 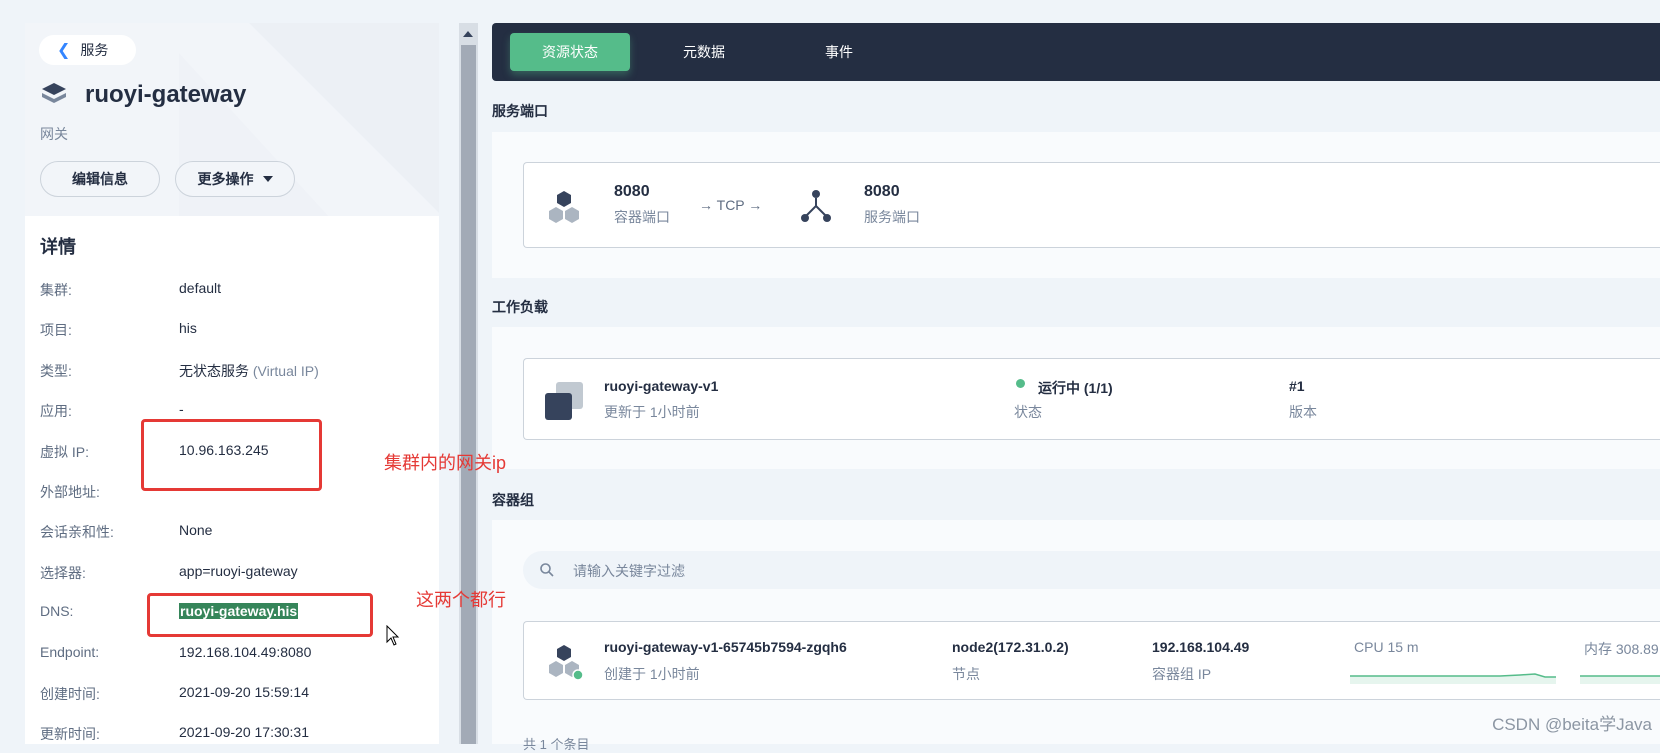 What do you see at coordinates (564, 401) in the screenshot?
I see `workload-icon` at bounding box center [564, 401].